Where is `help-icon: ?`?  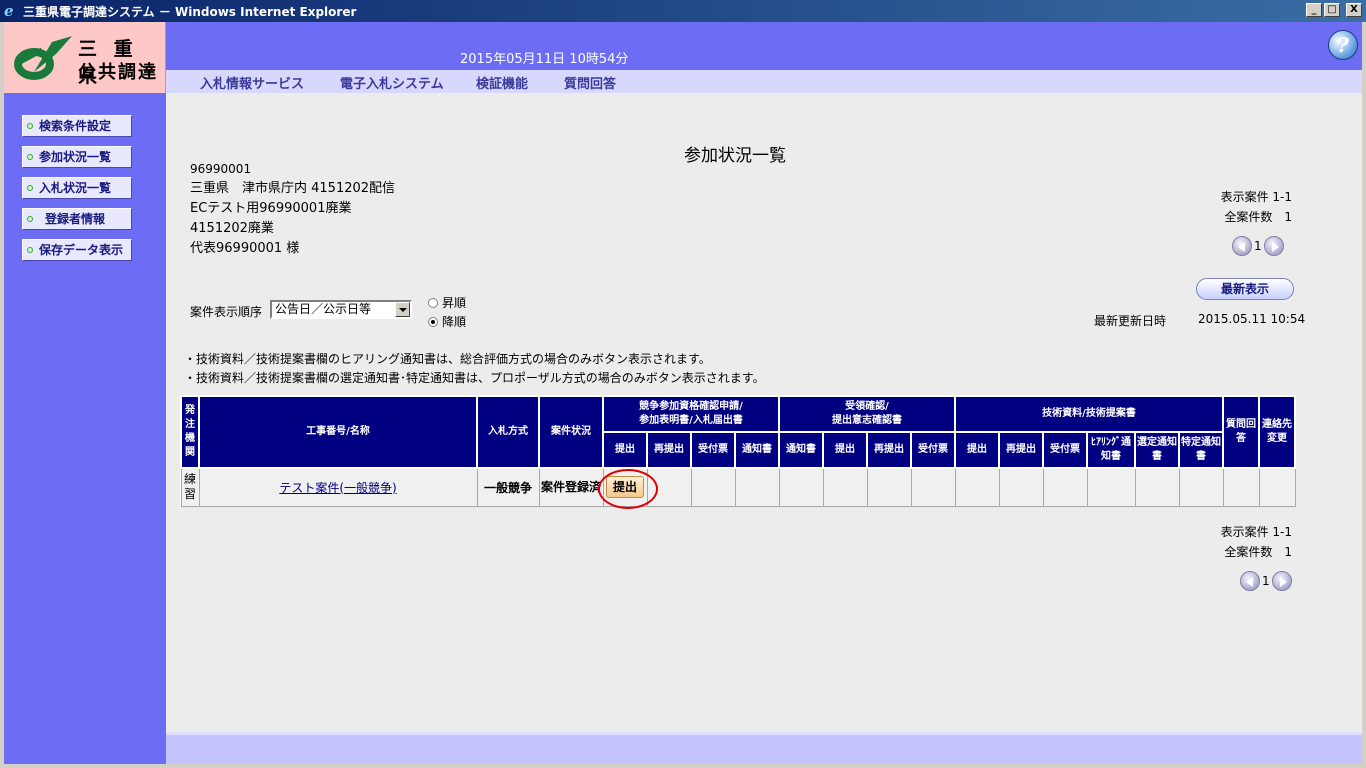
help-icon: ? is located at coordinates (1343, 45).